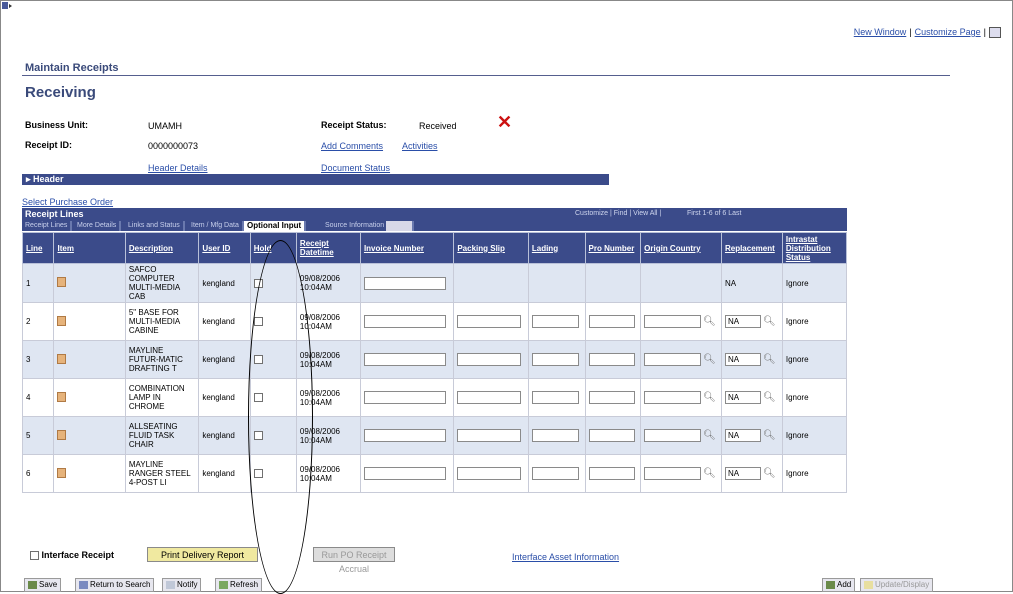  I want to click on col-description: Description, so click(162, 248).